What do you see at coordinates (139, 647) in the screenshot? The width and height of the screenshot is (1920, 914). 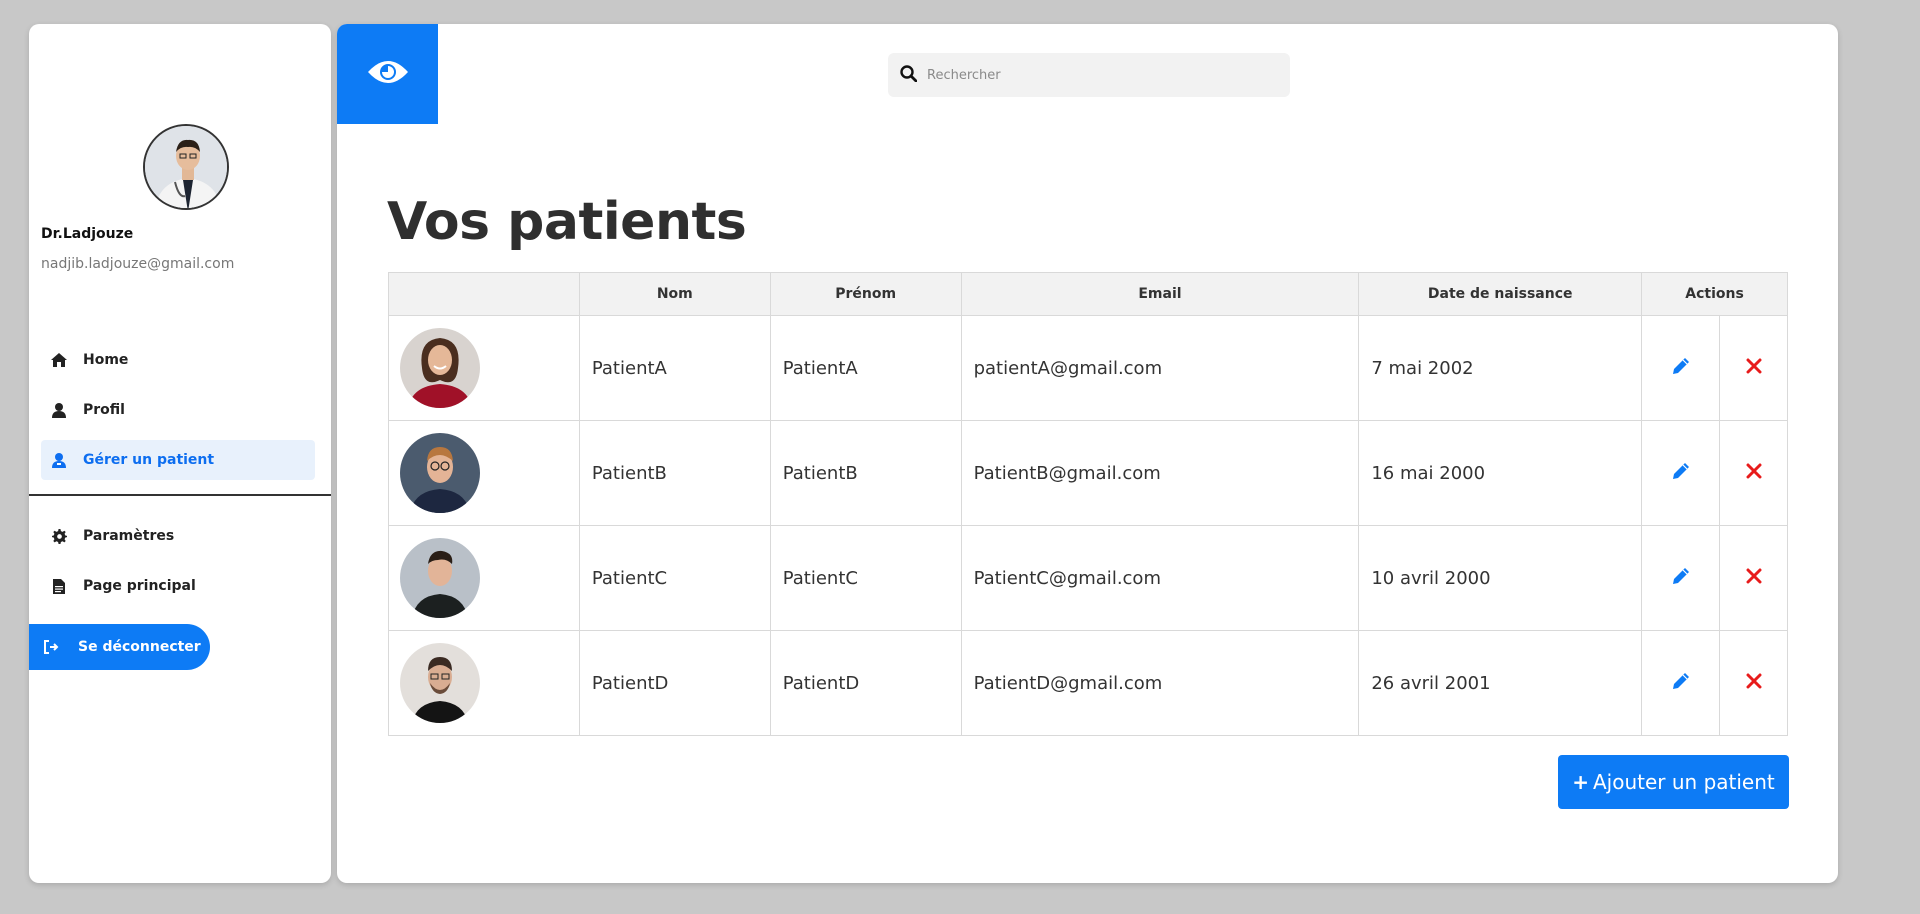 I see `logout-label: Se déconnecter` at bounding box center [139, 647].